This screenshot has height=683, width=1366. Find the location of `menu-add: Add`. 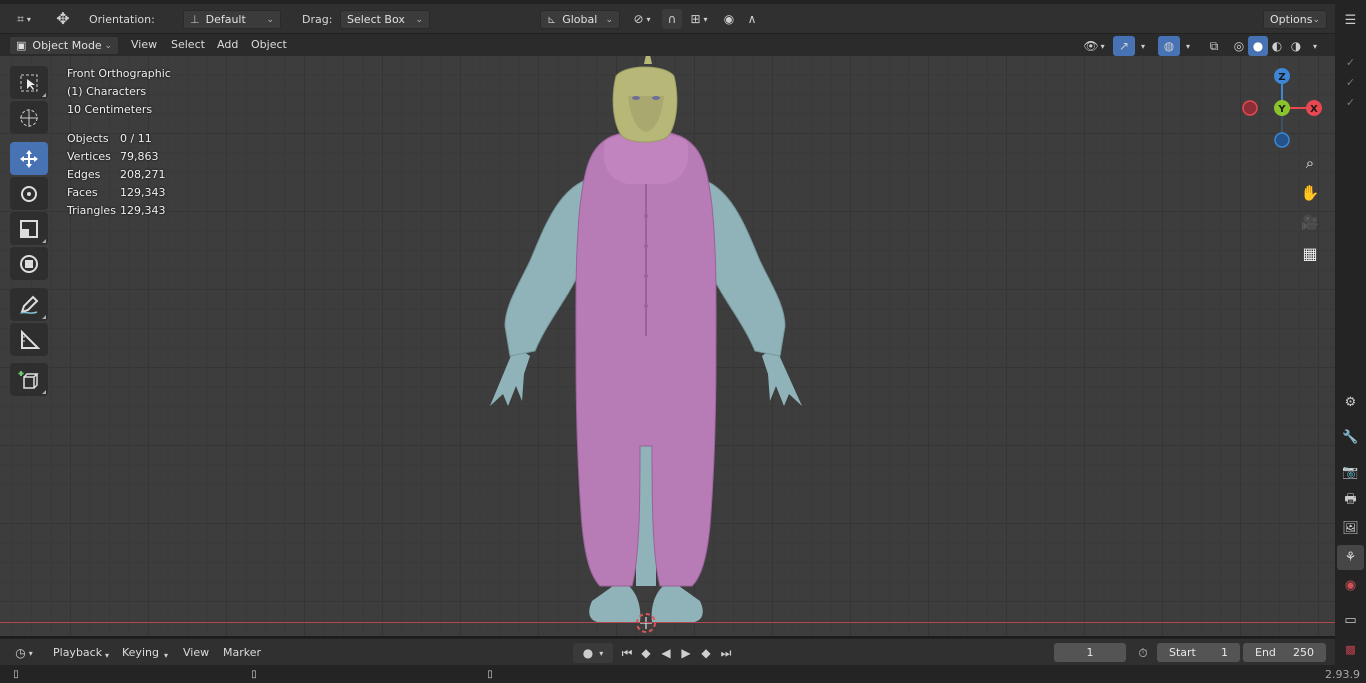

menu-add: Add is located at coordinates (227, 46).